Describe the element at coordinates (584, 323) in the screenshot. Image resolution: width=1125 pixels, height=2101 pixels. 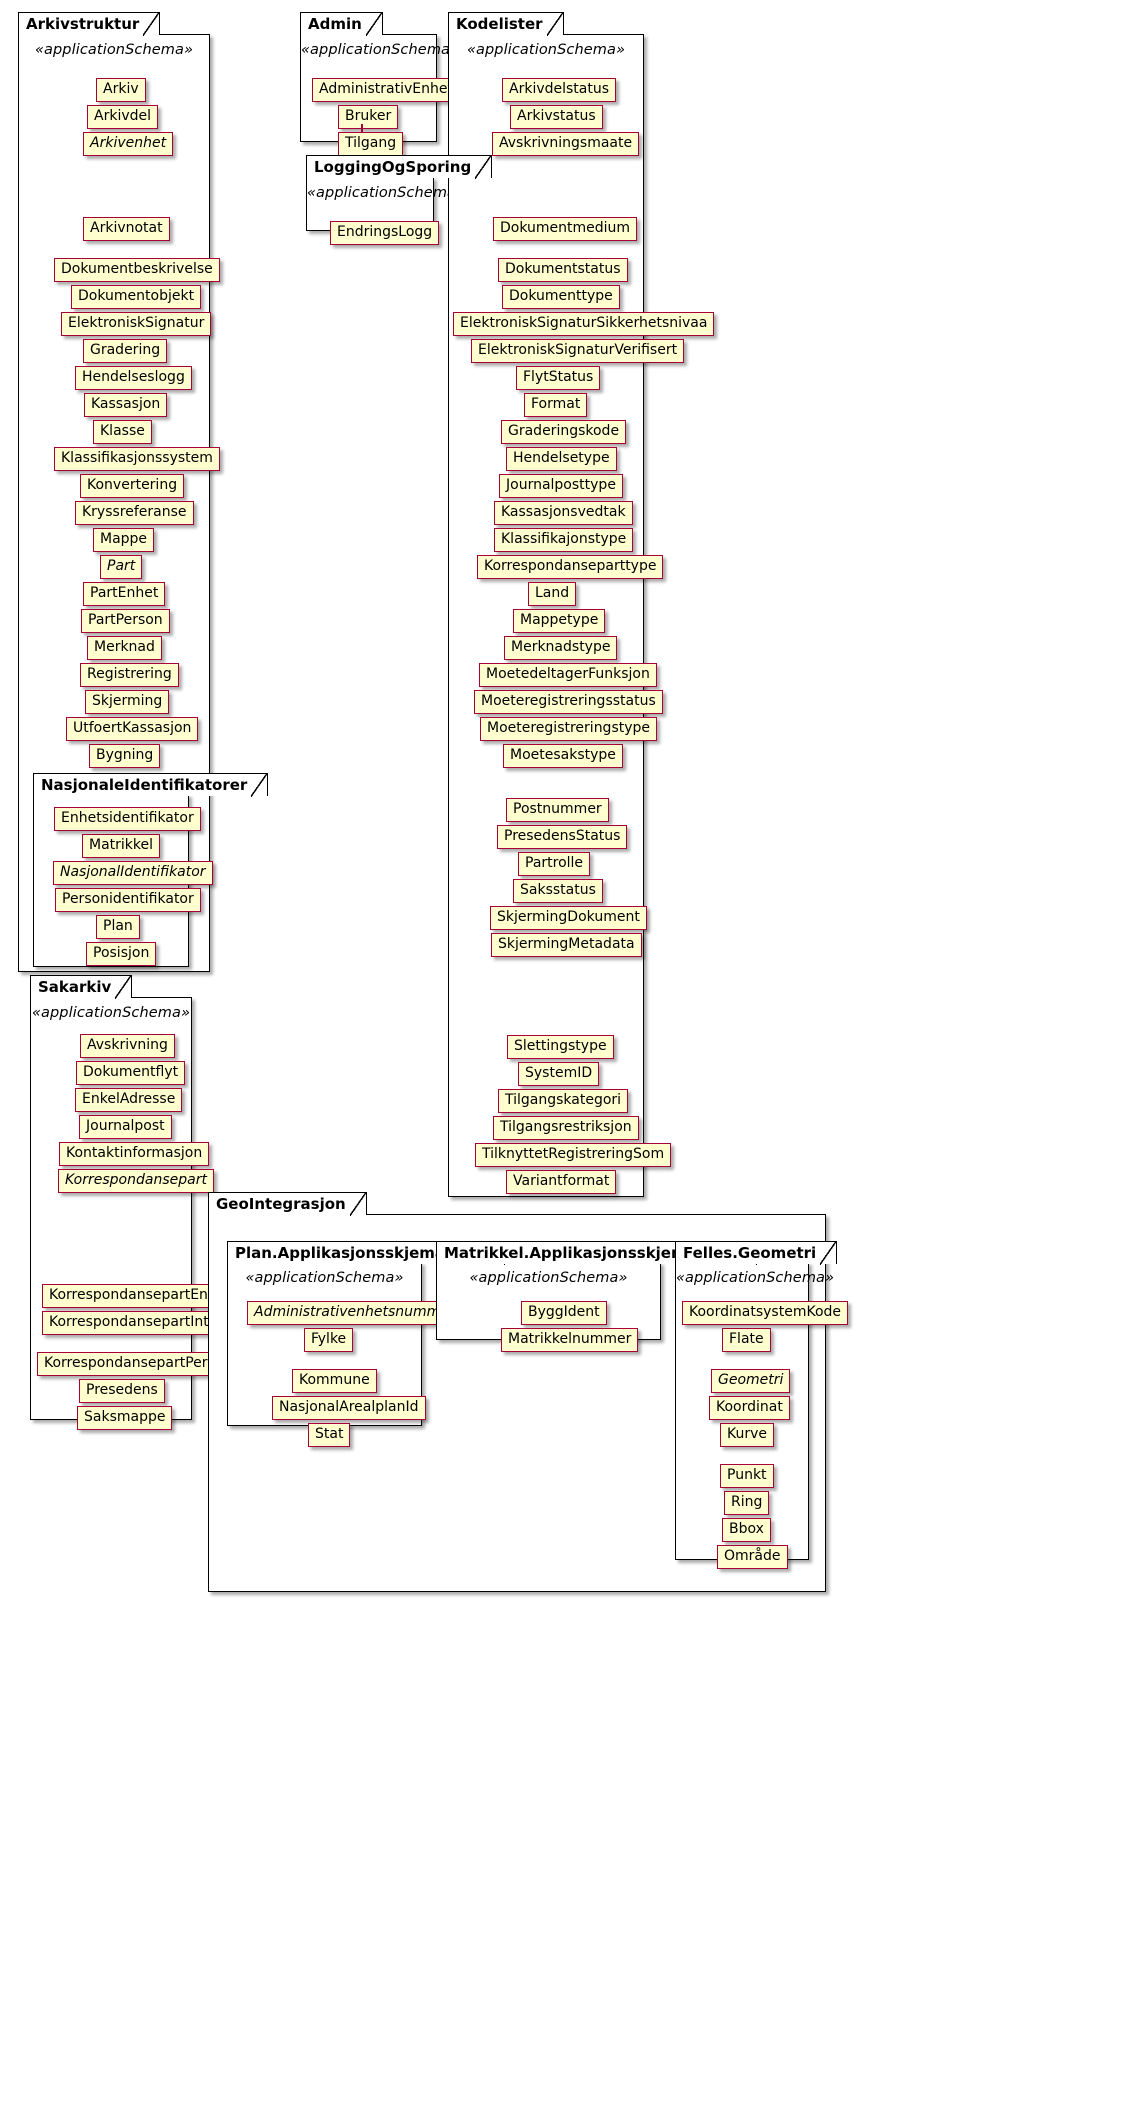
I see `class-elektronisksignatursikkerhetsnivaa: ElektroniskSignaturSikkerhetsnivaa` at that location.